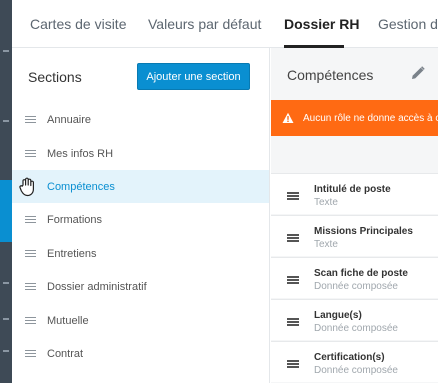  I want to click on field-row-scan-fiche-de-poste: Scan fiche de poste Donnée composée, so click(354, 277).